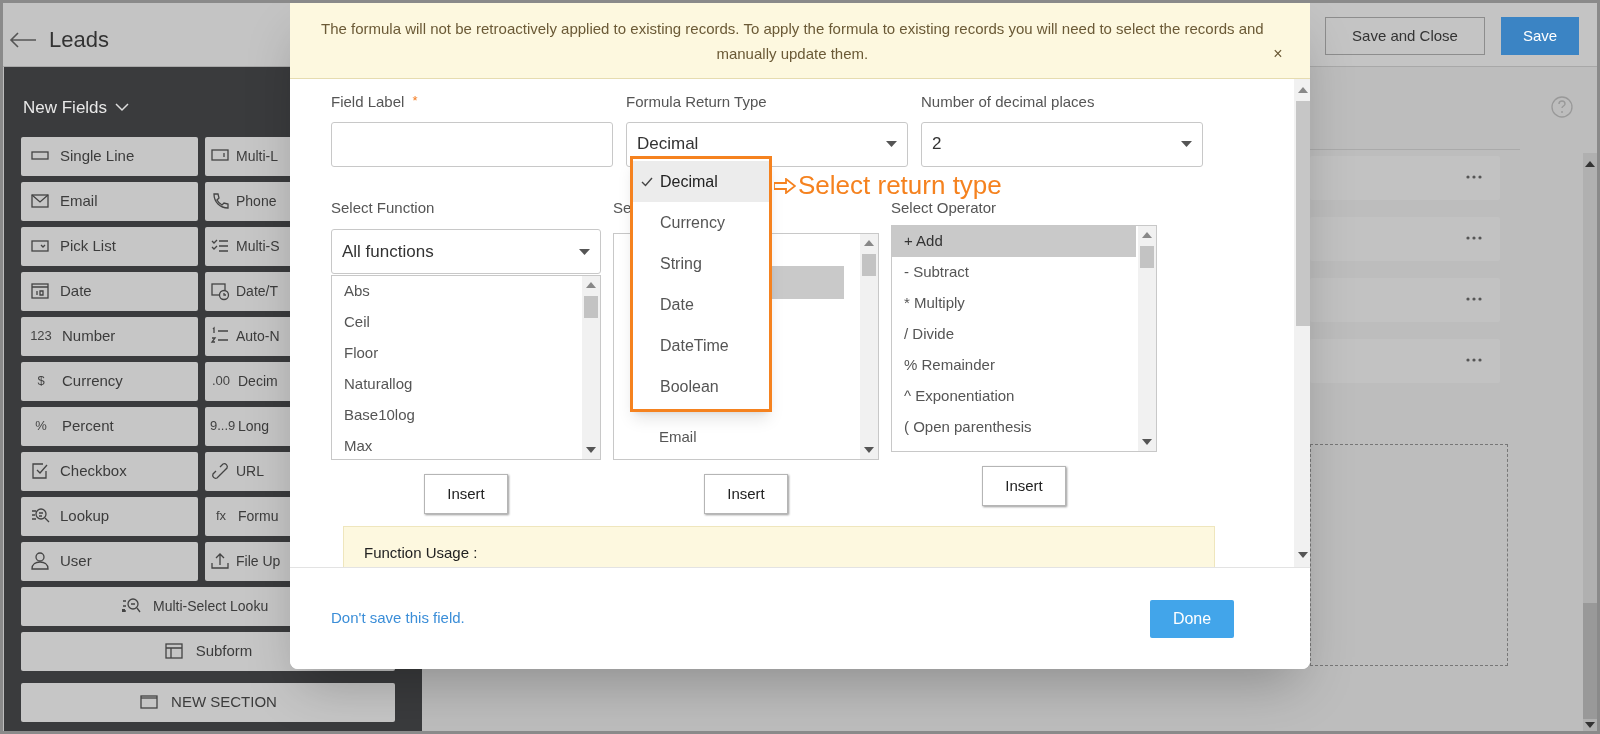 The height and width of the screenshot is (734, 1600). What do you see at coordinates (456, 322) in the screenshot?
I see `list-option: Ceil` at bounding box center [456, 322].